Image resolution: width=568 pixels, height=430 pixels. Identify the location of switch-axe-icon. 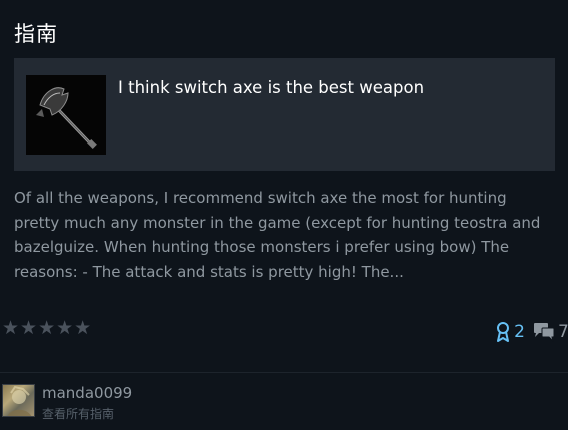
(66, 115).